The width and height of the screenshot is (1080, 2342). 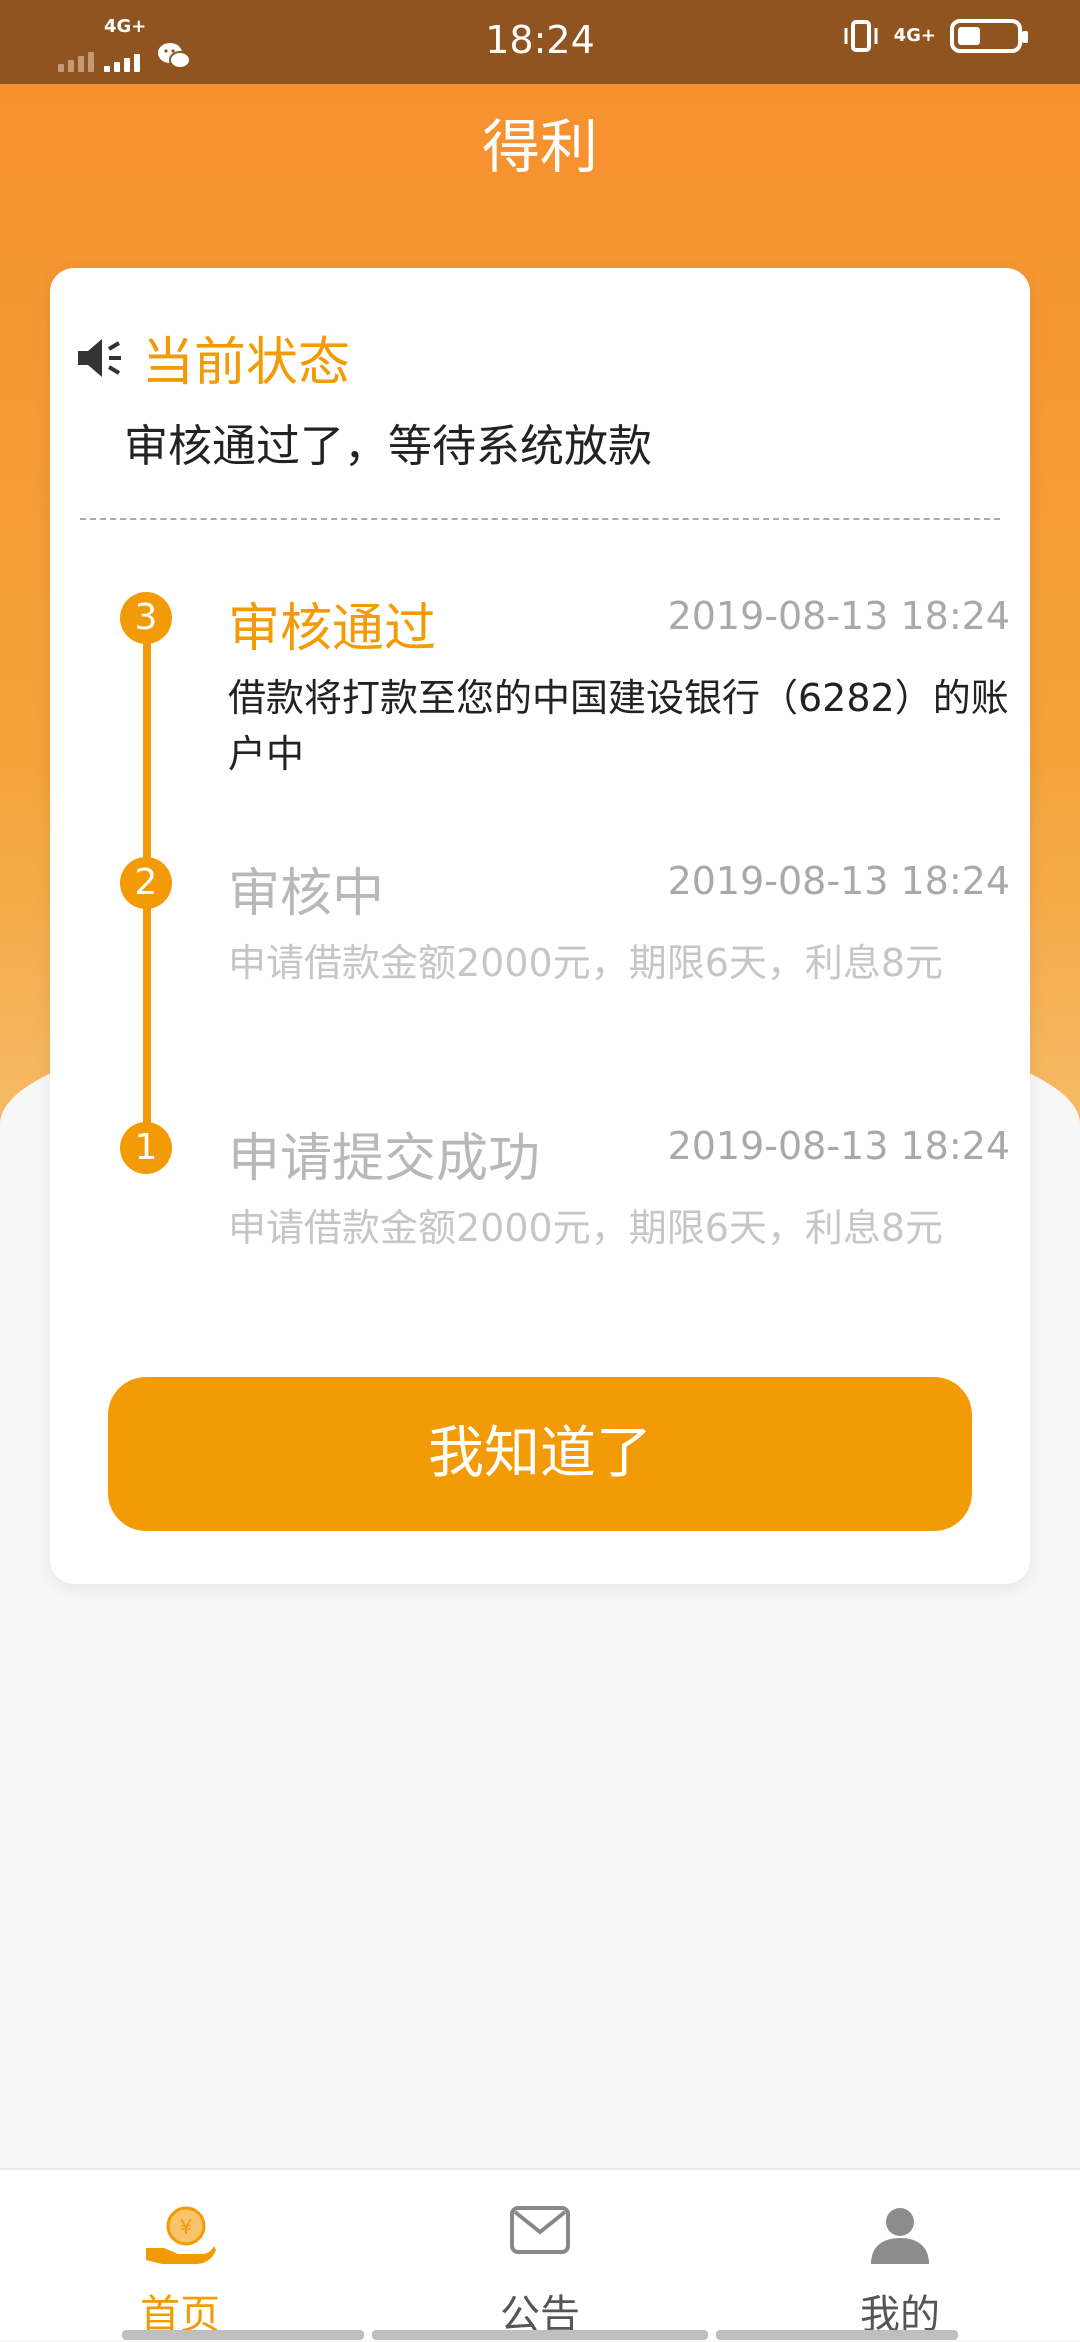 I want to click on dashed-divider, so click(x=540, y=519).